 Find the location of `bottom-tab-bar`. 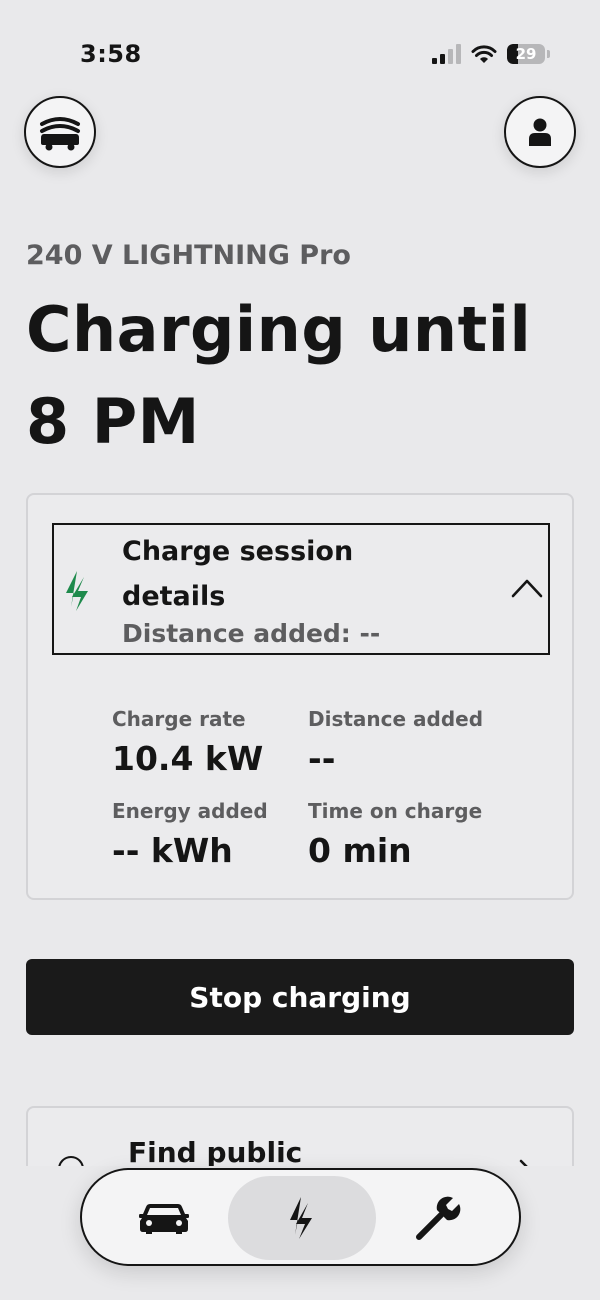

bottom-tab-bar is located at coordinates (300, 1217).